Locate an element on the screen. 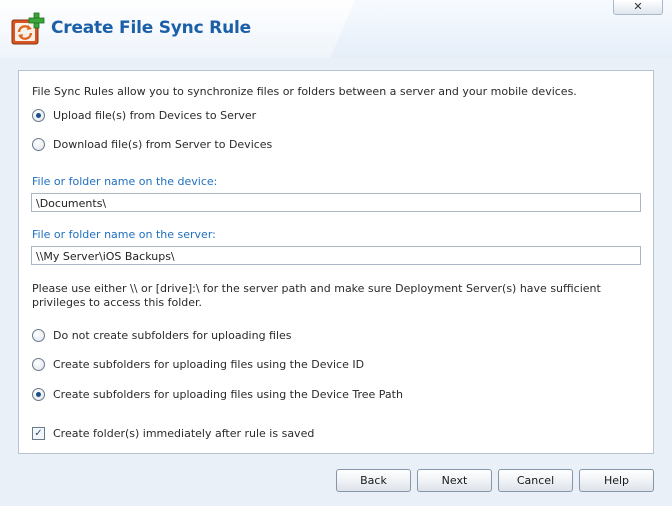  create-immediately-checkbox: ✓ is located at coordinates (38, 433).